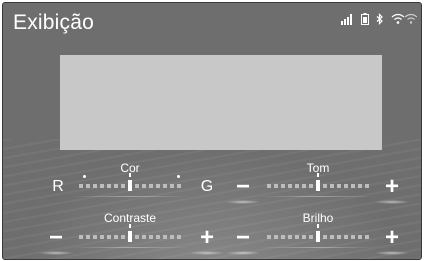 This screenshot has width=424, height=261. What do you see at coordinates (207, 240) in the screenshot?
I see `contrast-plus-button: +` at bounding box center [207, 240].